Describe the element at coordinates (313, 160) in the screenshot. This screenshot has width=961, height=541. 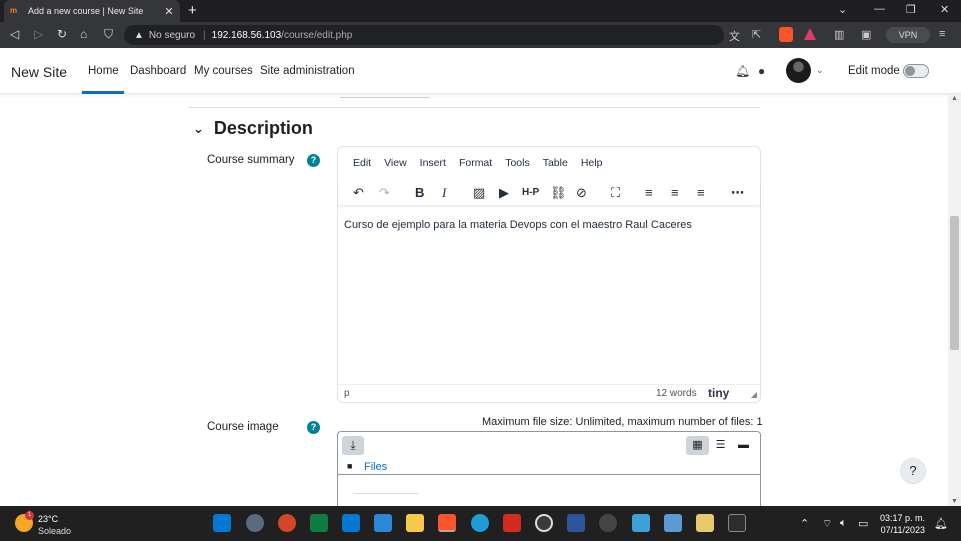
I see `course-summary-help-icon: ?` at that location.